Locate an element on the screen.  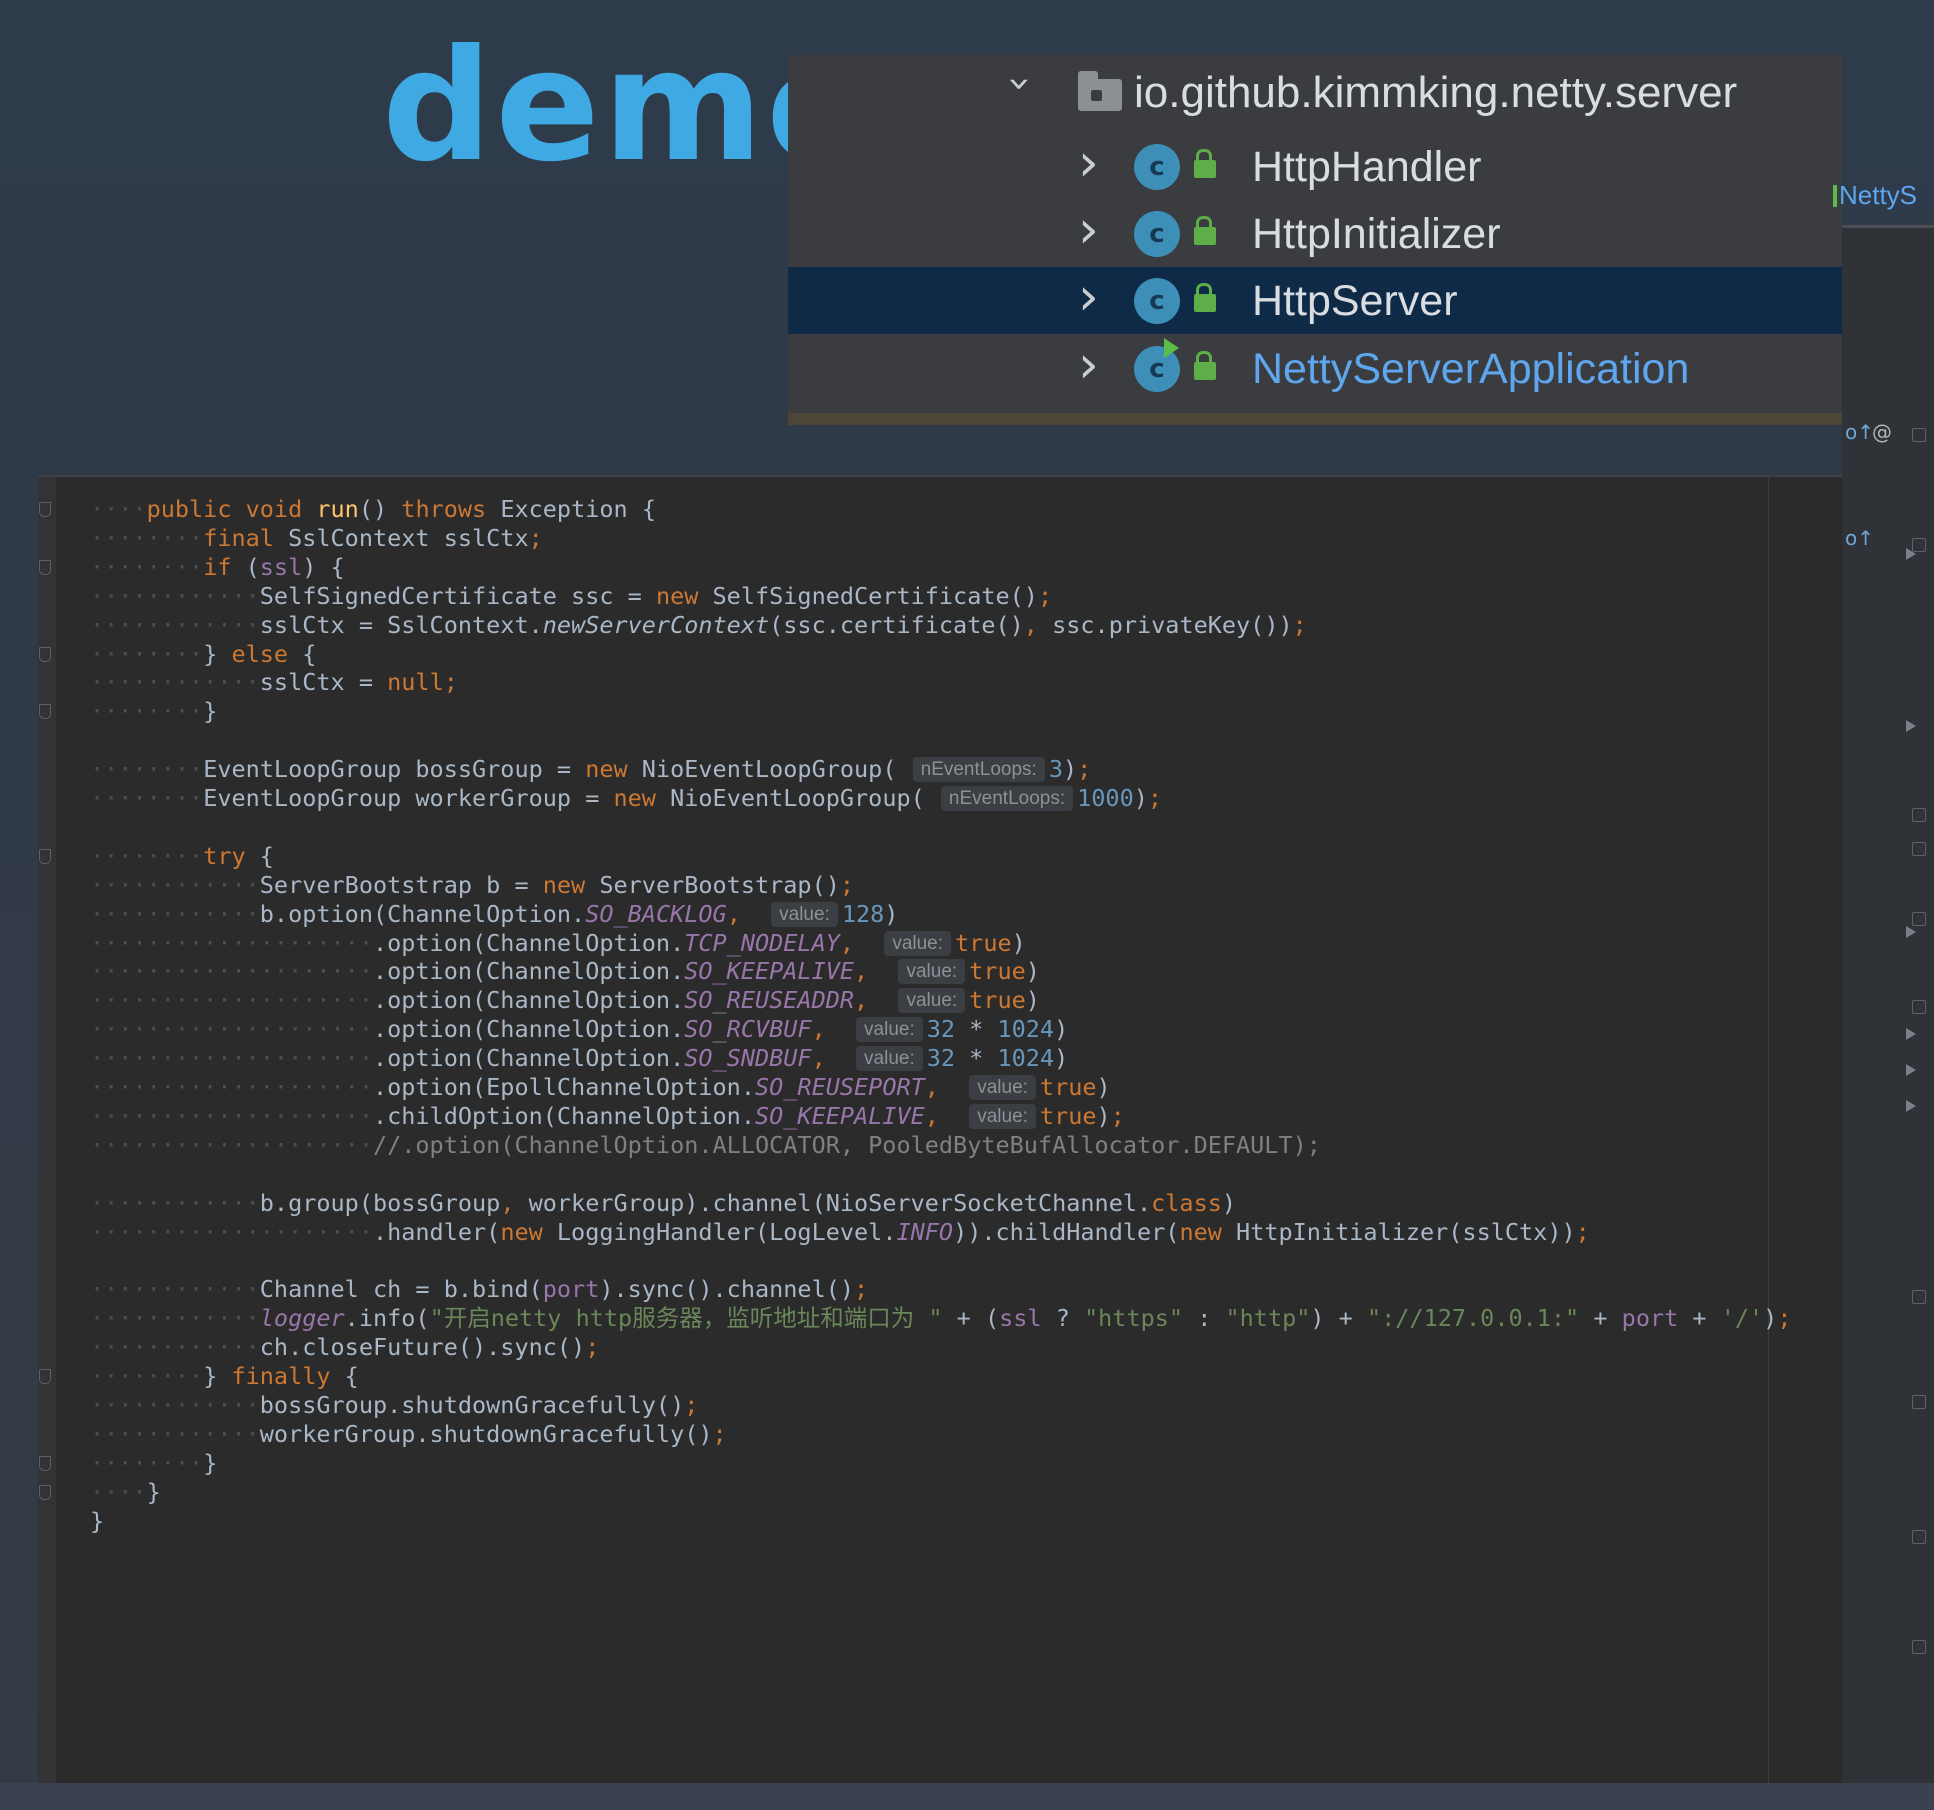
tree-item-httpinitializer: › c HttpInitializer is located at coordinates (1315, 233).